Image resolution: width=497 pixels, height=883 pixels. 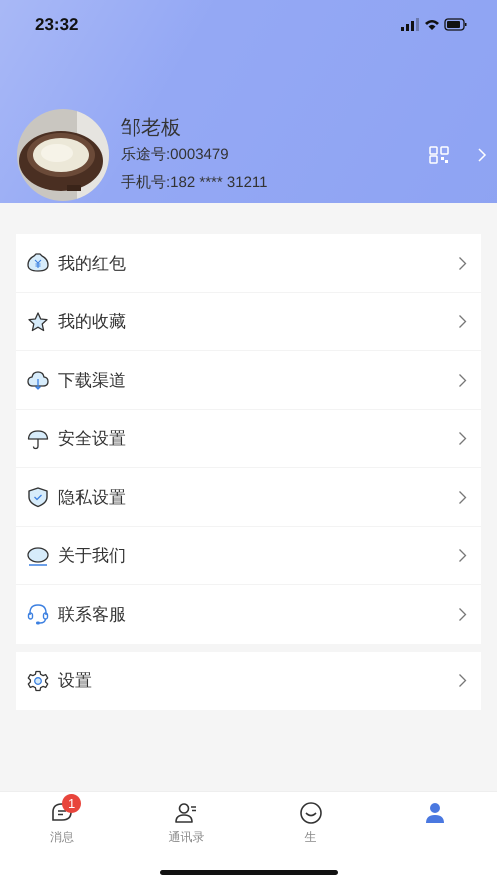 What do you see at coordinates (38, 380) in the screenshot?
I see `cloud-icon` at bounding box center [38, 380].